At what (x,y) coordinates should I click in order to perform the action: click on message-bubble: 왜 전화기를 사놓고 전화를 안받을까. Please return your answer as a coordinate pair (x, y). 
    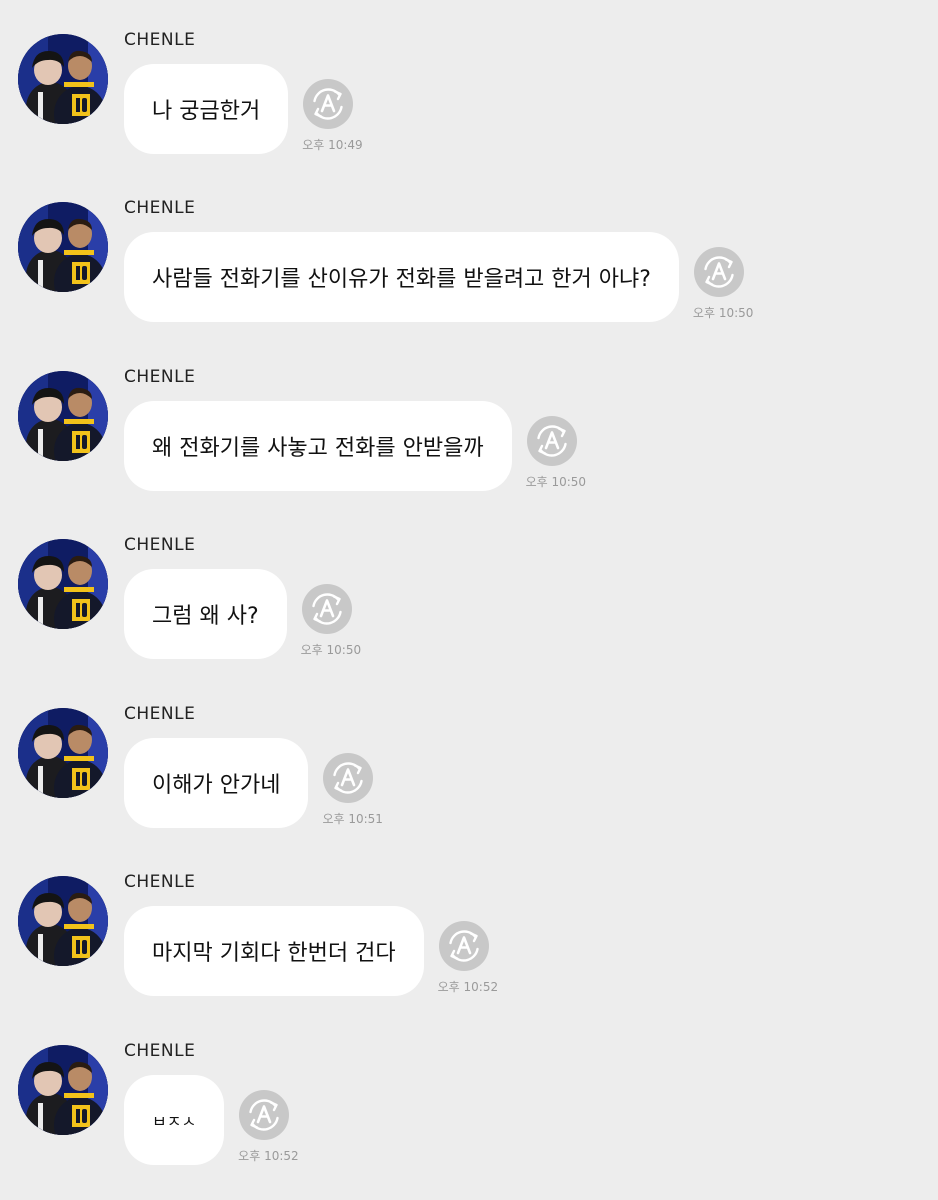
    Looking at the image, I should click on (318, 446).